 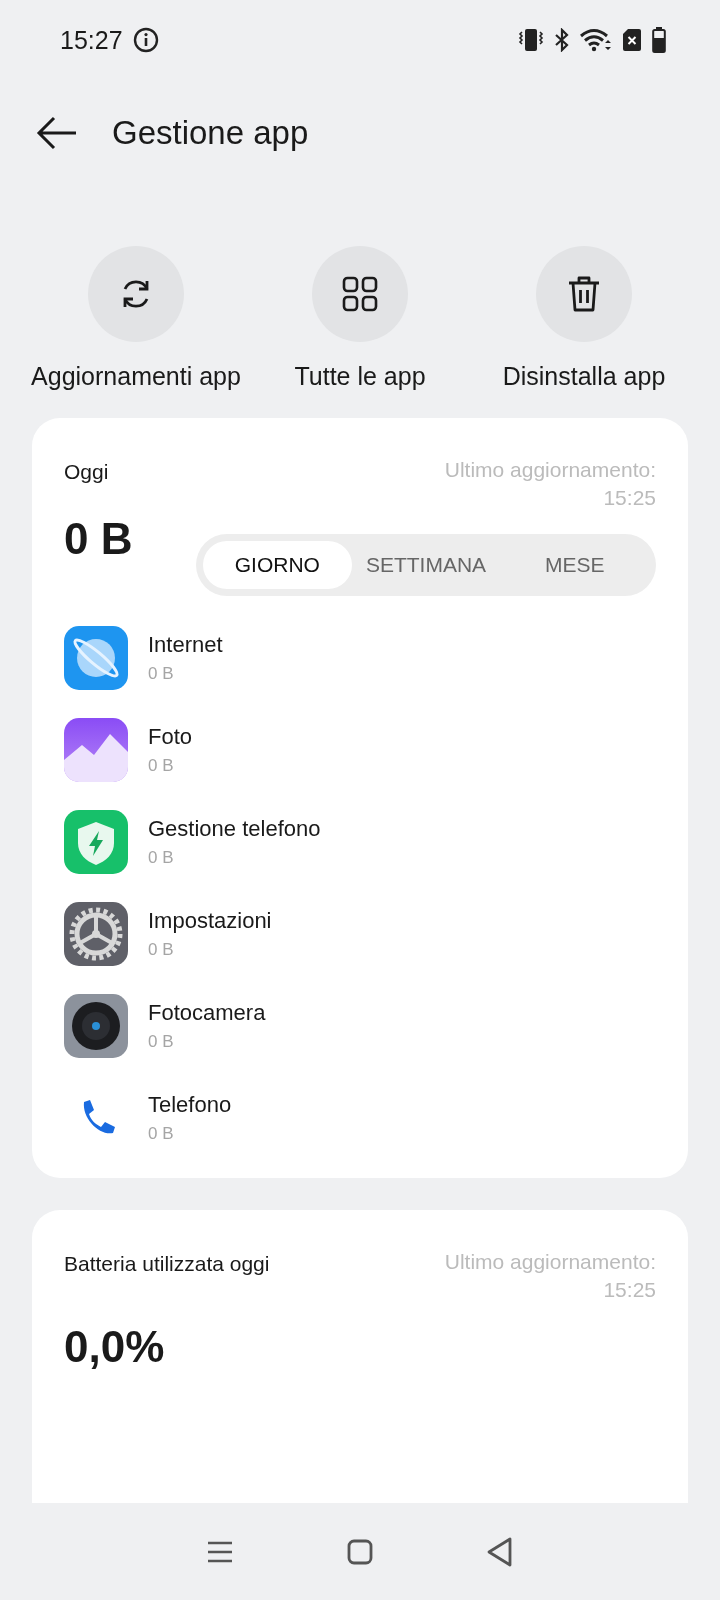 What do you see at coordinates (632, 40) in the screenshot?
I see `sim-card-icon` at bounding box center [632, 40].